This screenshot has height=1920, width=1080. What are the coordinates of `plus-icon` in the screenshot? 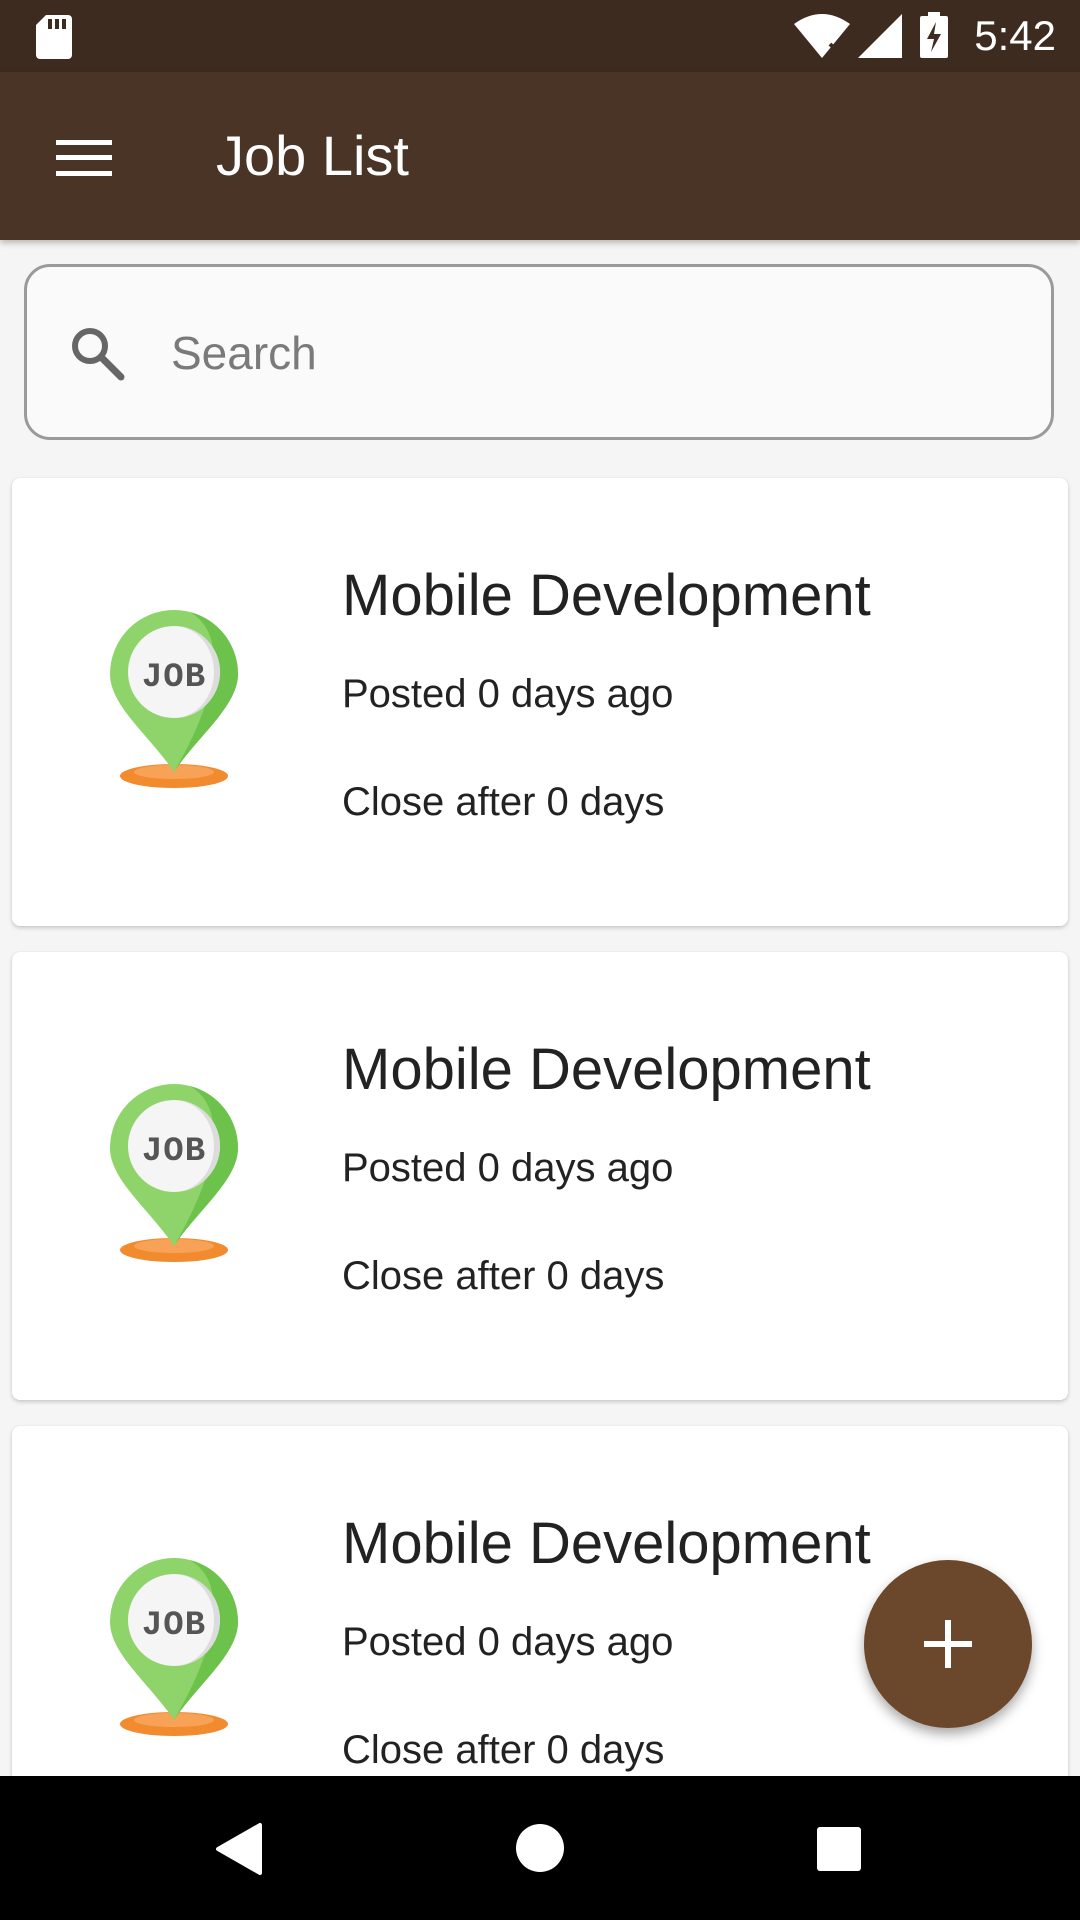 It's located at (948, 1644).